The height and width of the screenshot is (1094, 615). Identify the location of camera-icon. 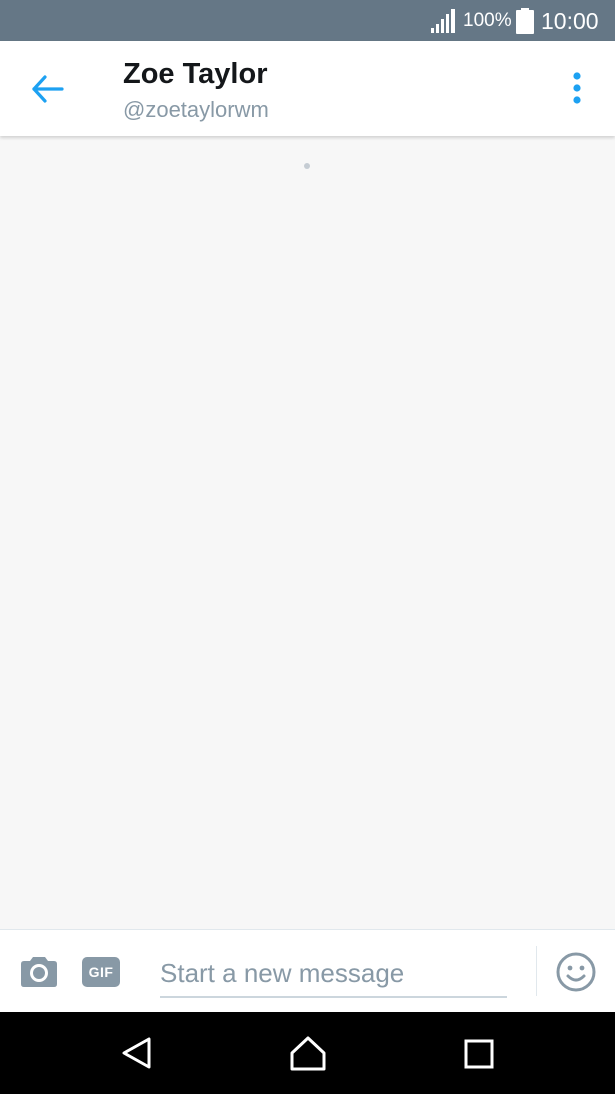
(39, 972).